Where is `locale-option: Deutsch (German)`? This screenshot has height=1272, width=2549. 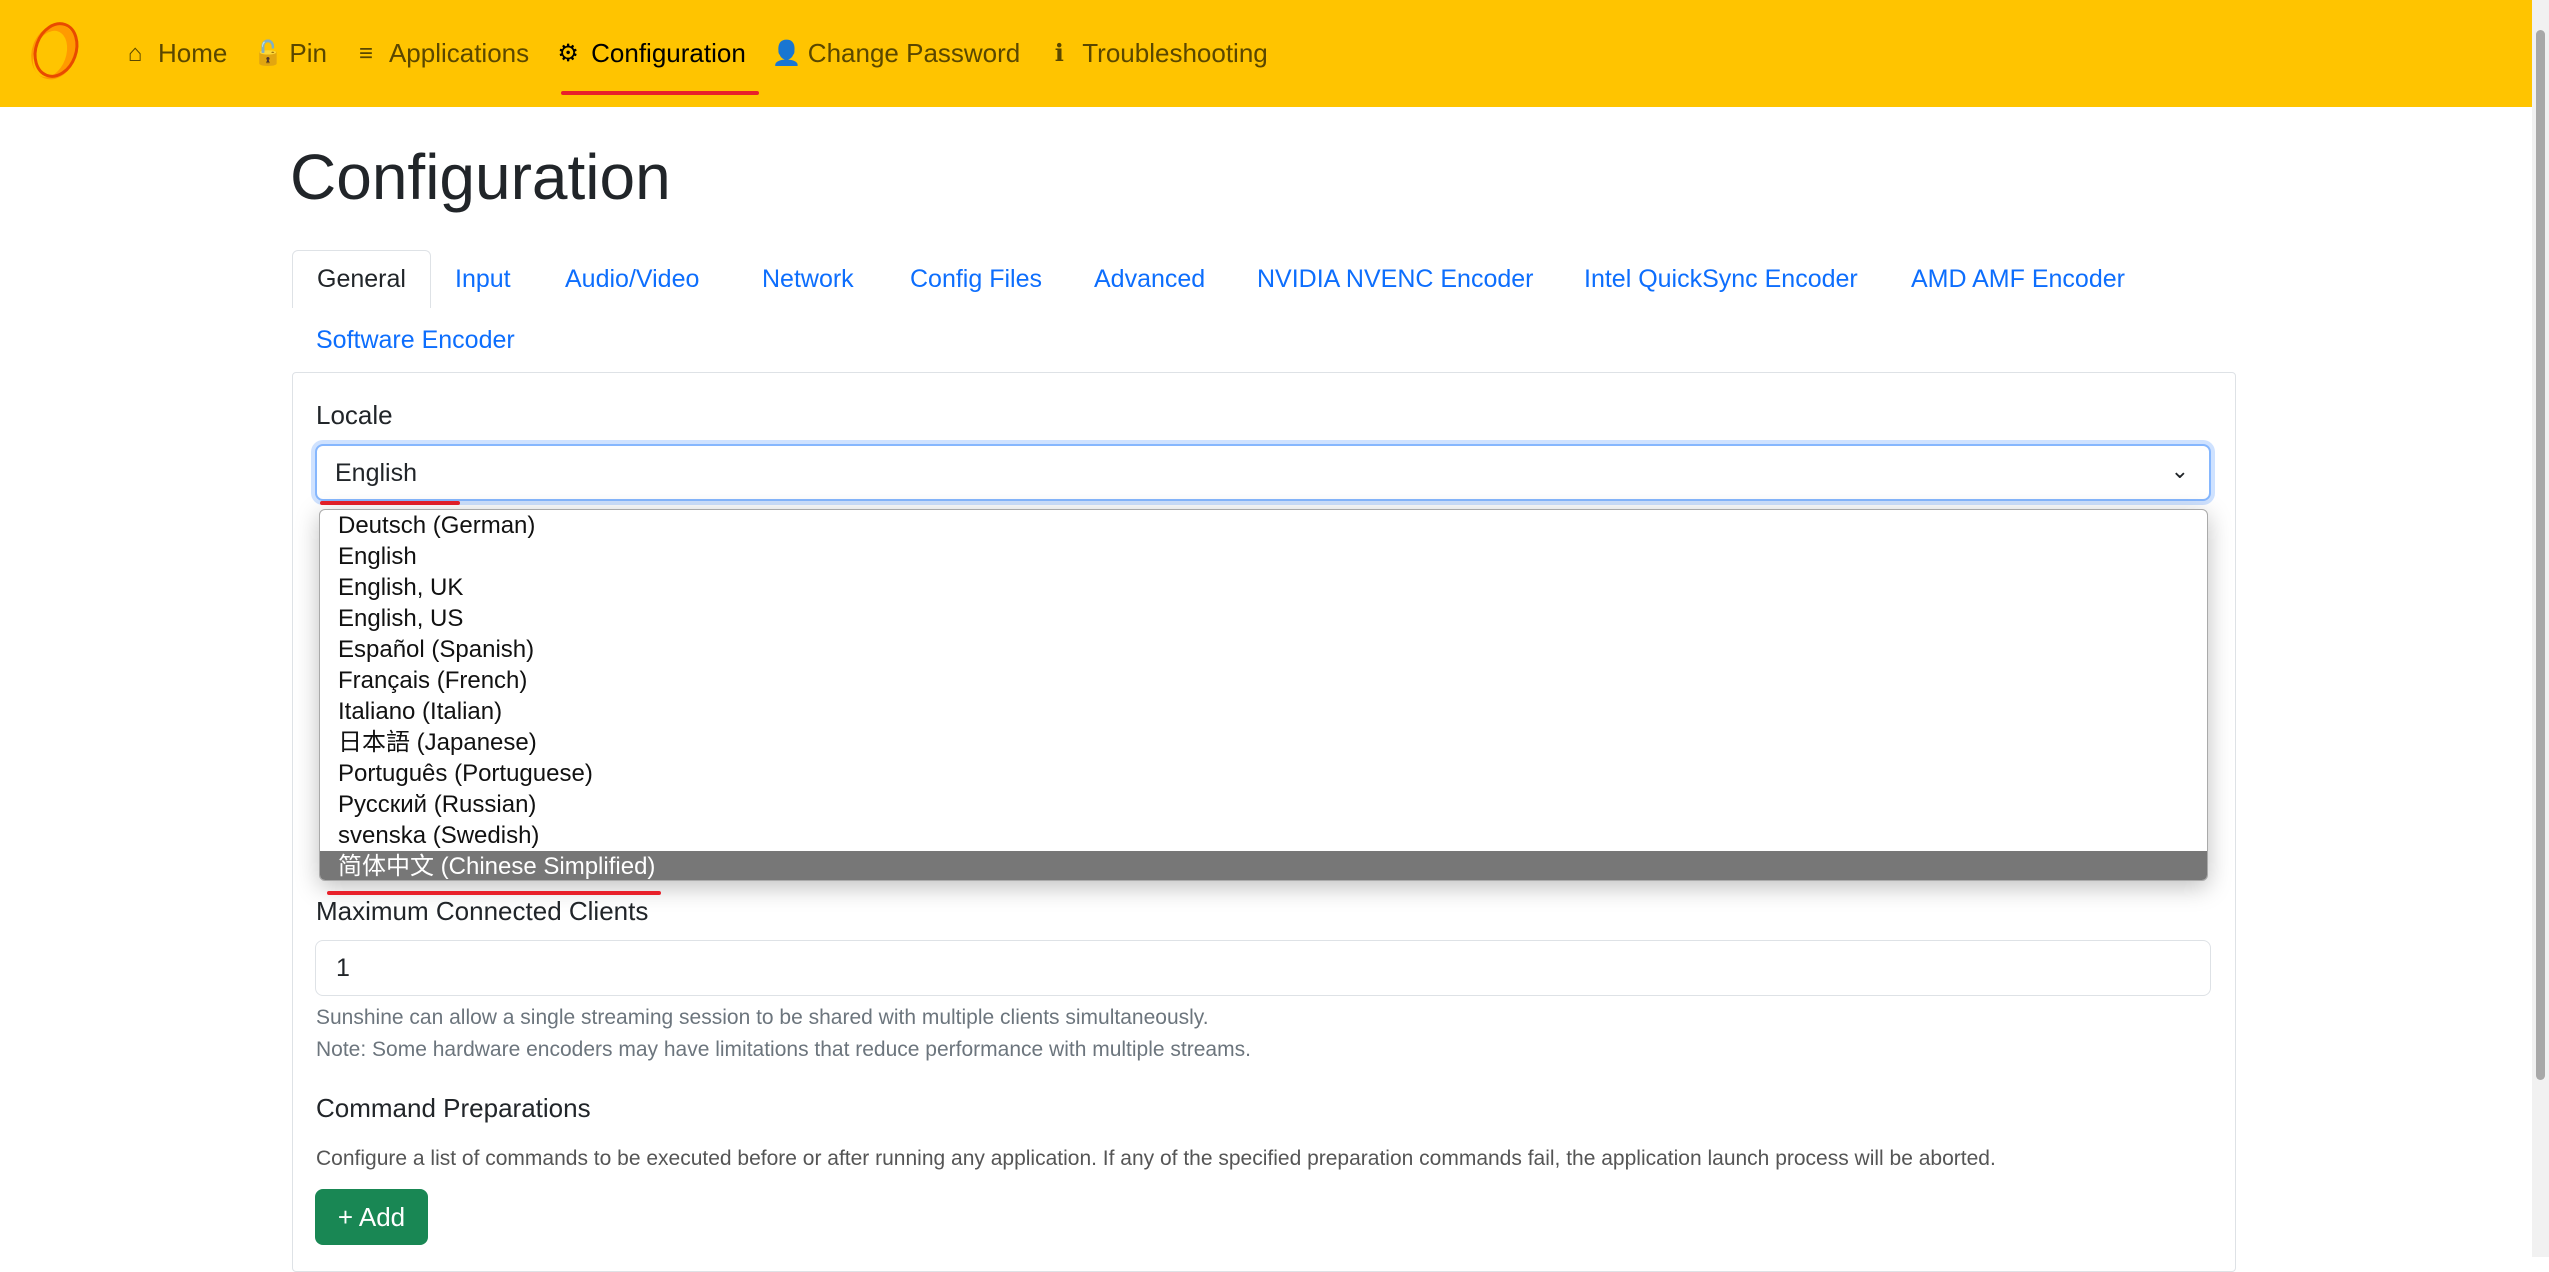
locale-option: Deutsch (German) is located at coordinates (1263, 525).